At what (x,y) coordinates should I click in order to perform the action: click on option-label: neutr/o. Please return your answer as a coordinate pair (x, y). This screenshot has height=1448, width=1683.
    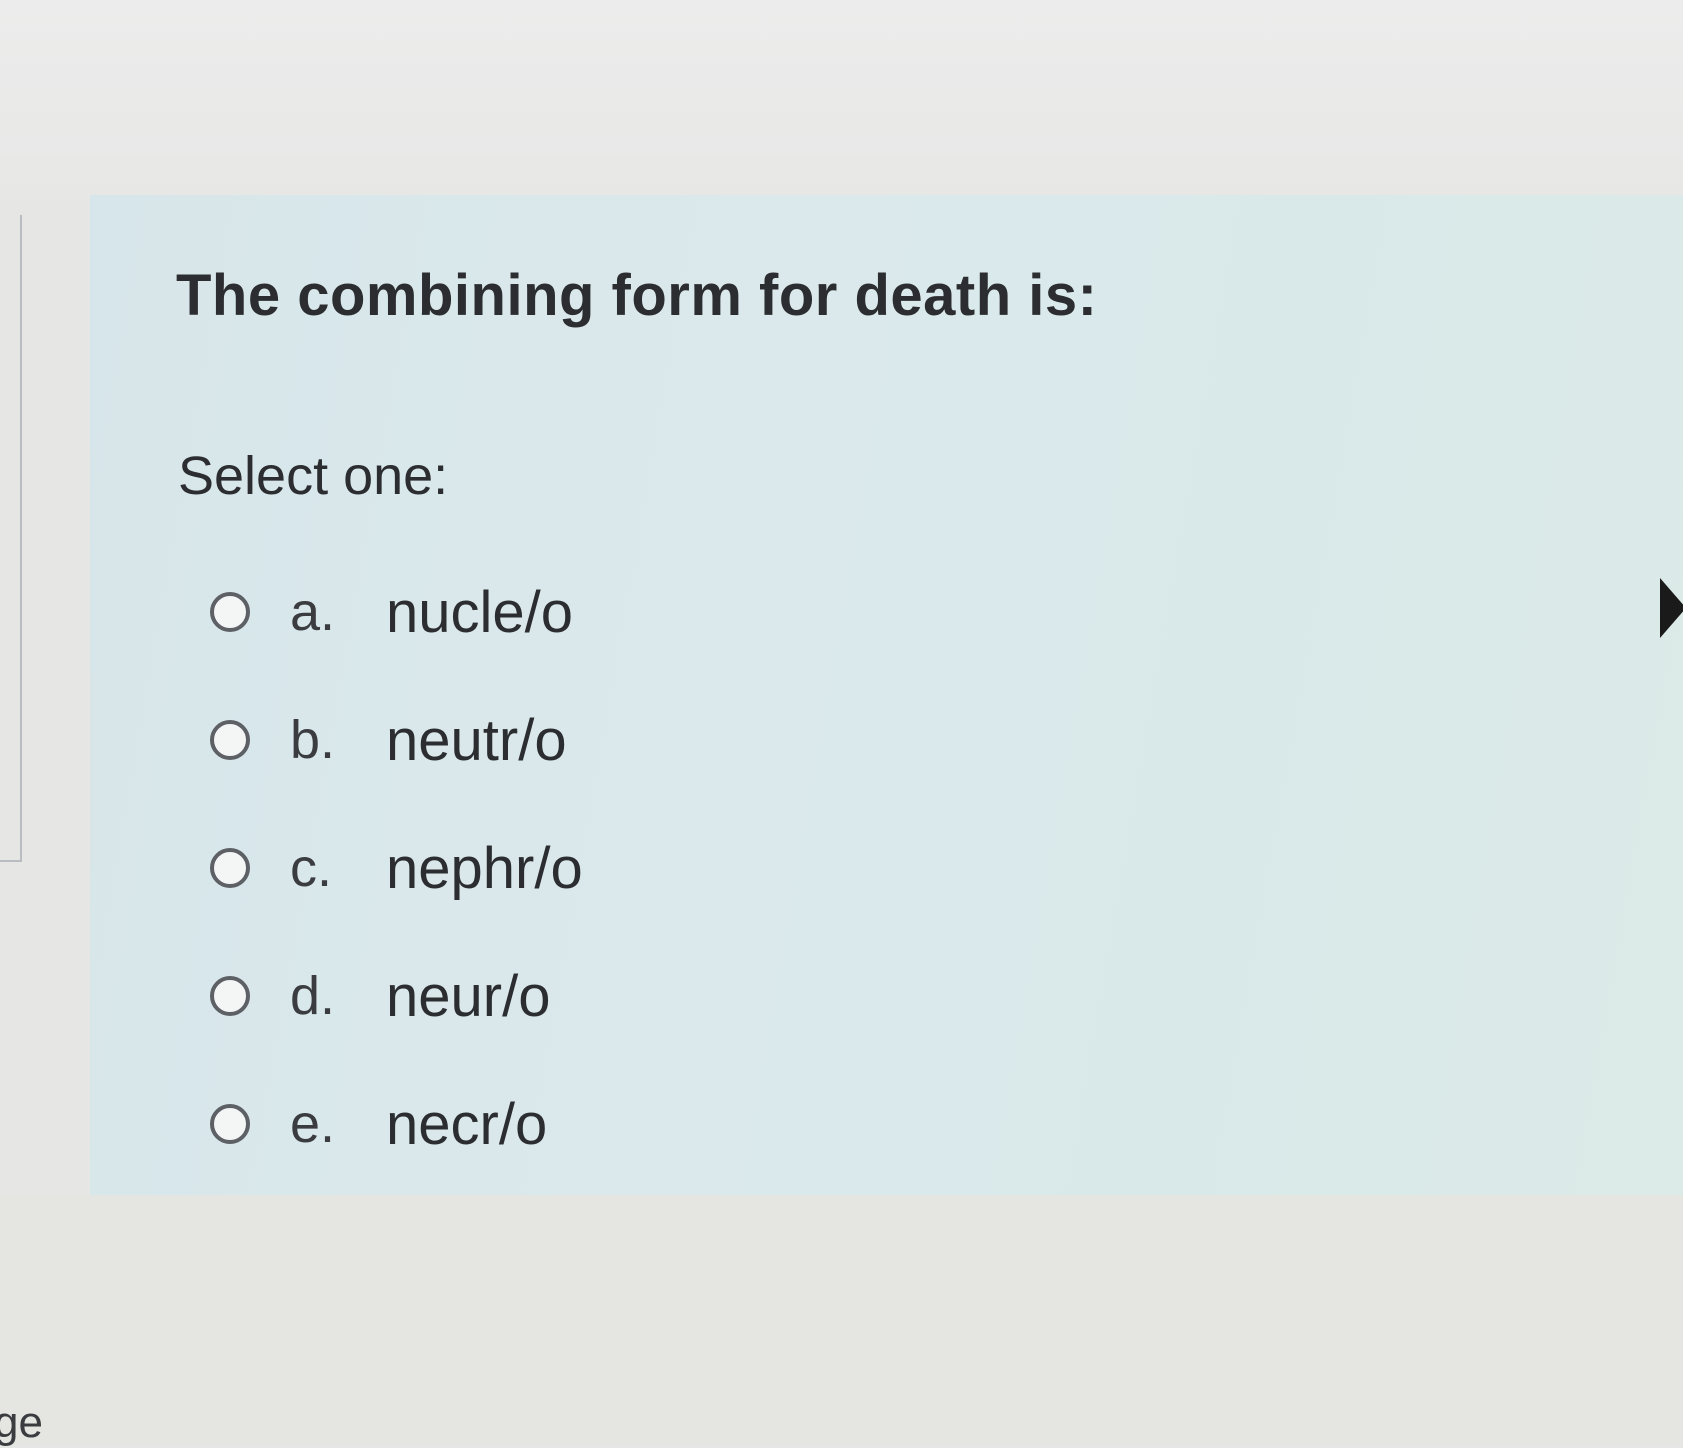
    Looking at the image, I should click on (476, 740).